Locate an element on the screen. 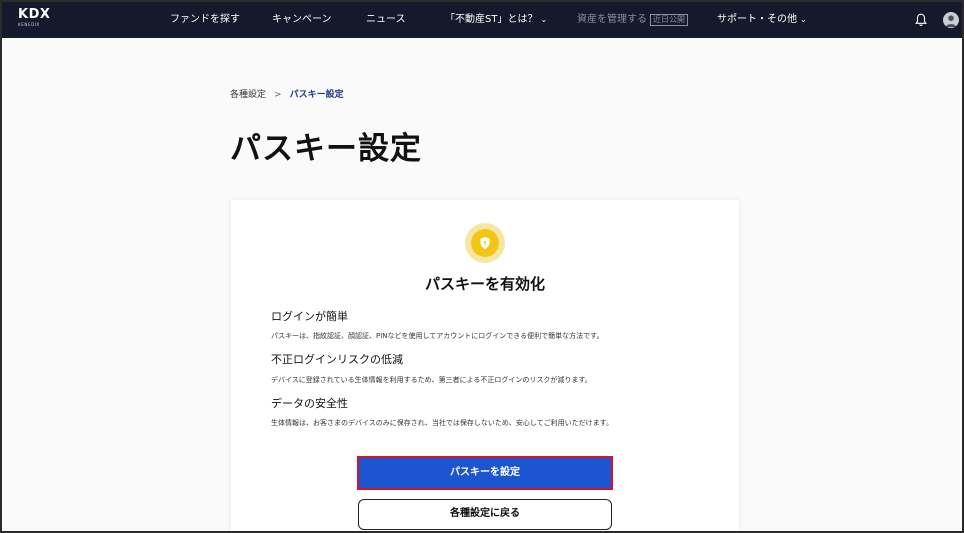  nav-support-label: サポート・その他 is located at coordinates (757, 19).